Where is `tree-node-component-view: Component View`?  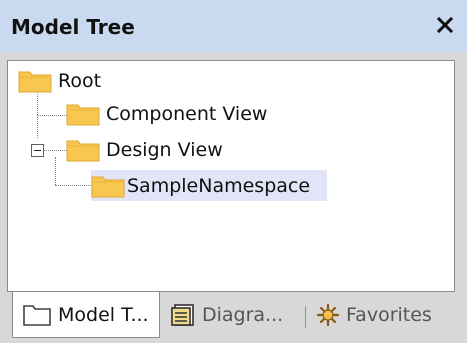
tree-node-component-view: Component View is located at coordinates (166, 114).